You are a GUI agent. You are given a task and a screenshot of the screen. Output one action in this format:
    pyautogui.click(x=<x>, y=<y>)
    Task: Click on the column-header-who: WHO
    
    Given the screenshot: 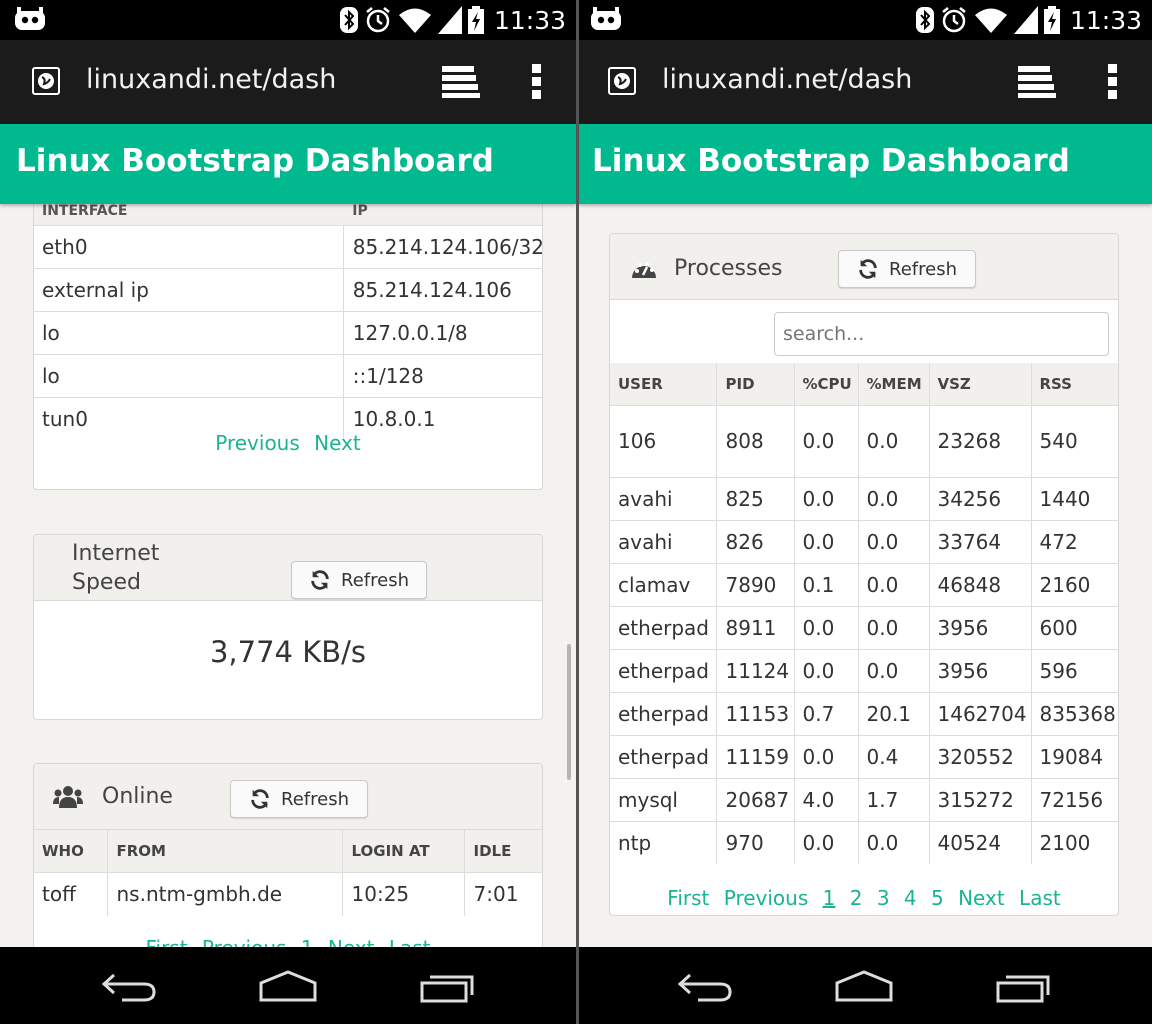 What is the action you would take?
    pyautogui.click(x=71, y=851)
    